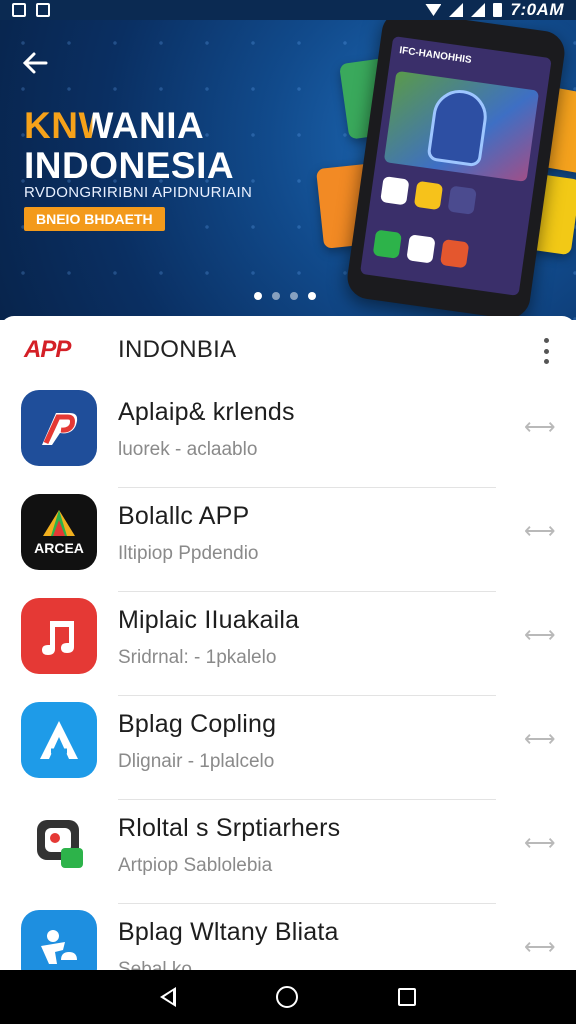 The image size is (576, 1024). What do you see at coordinates (307, 651) in the screenshot?
I see `app-text: Miplaic IIuakaila Sridrnal: - 1pkalelo` at bounding box center [307, 651].